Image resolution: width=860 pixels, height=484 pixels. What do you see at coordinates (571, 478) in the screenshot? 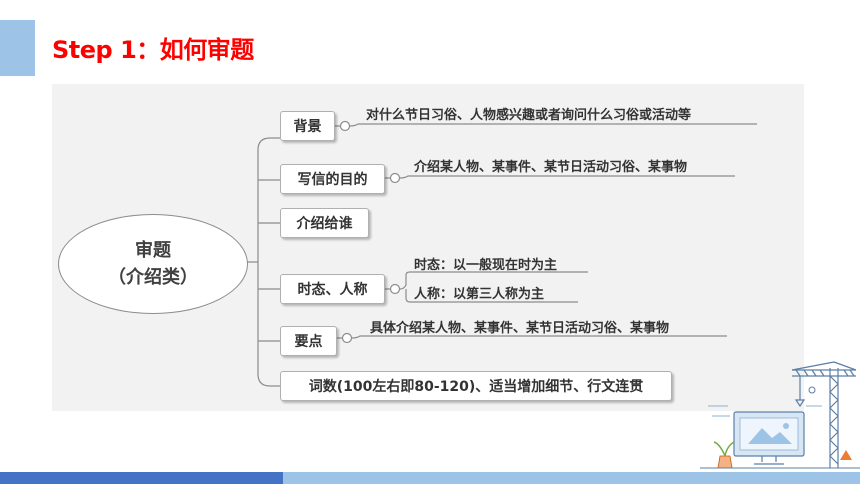
I see `footer-bar-light` at bounding box center [571, 478].